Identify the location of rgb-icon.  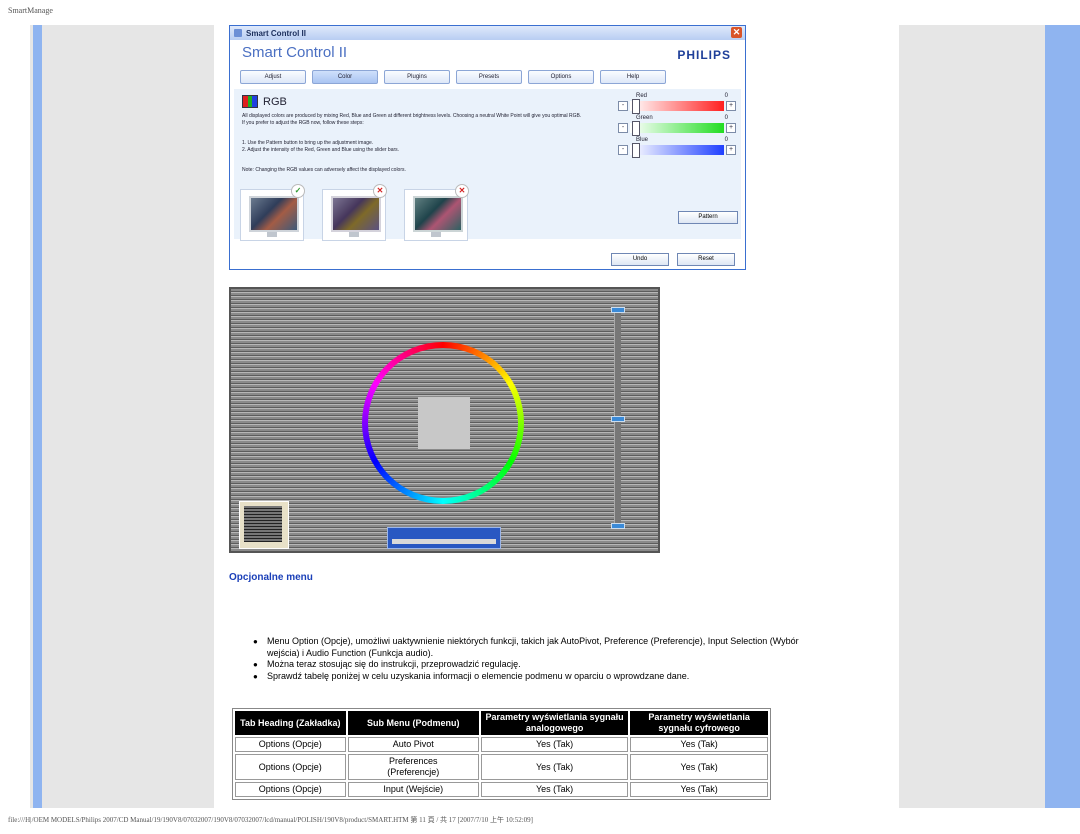
(250, 101).